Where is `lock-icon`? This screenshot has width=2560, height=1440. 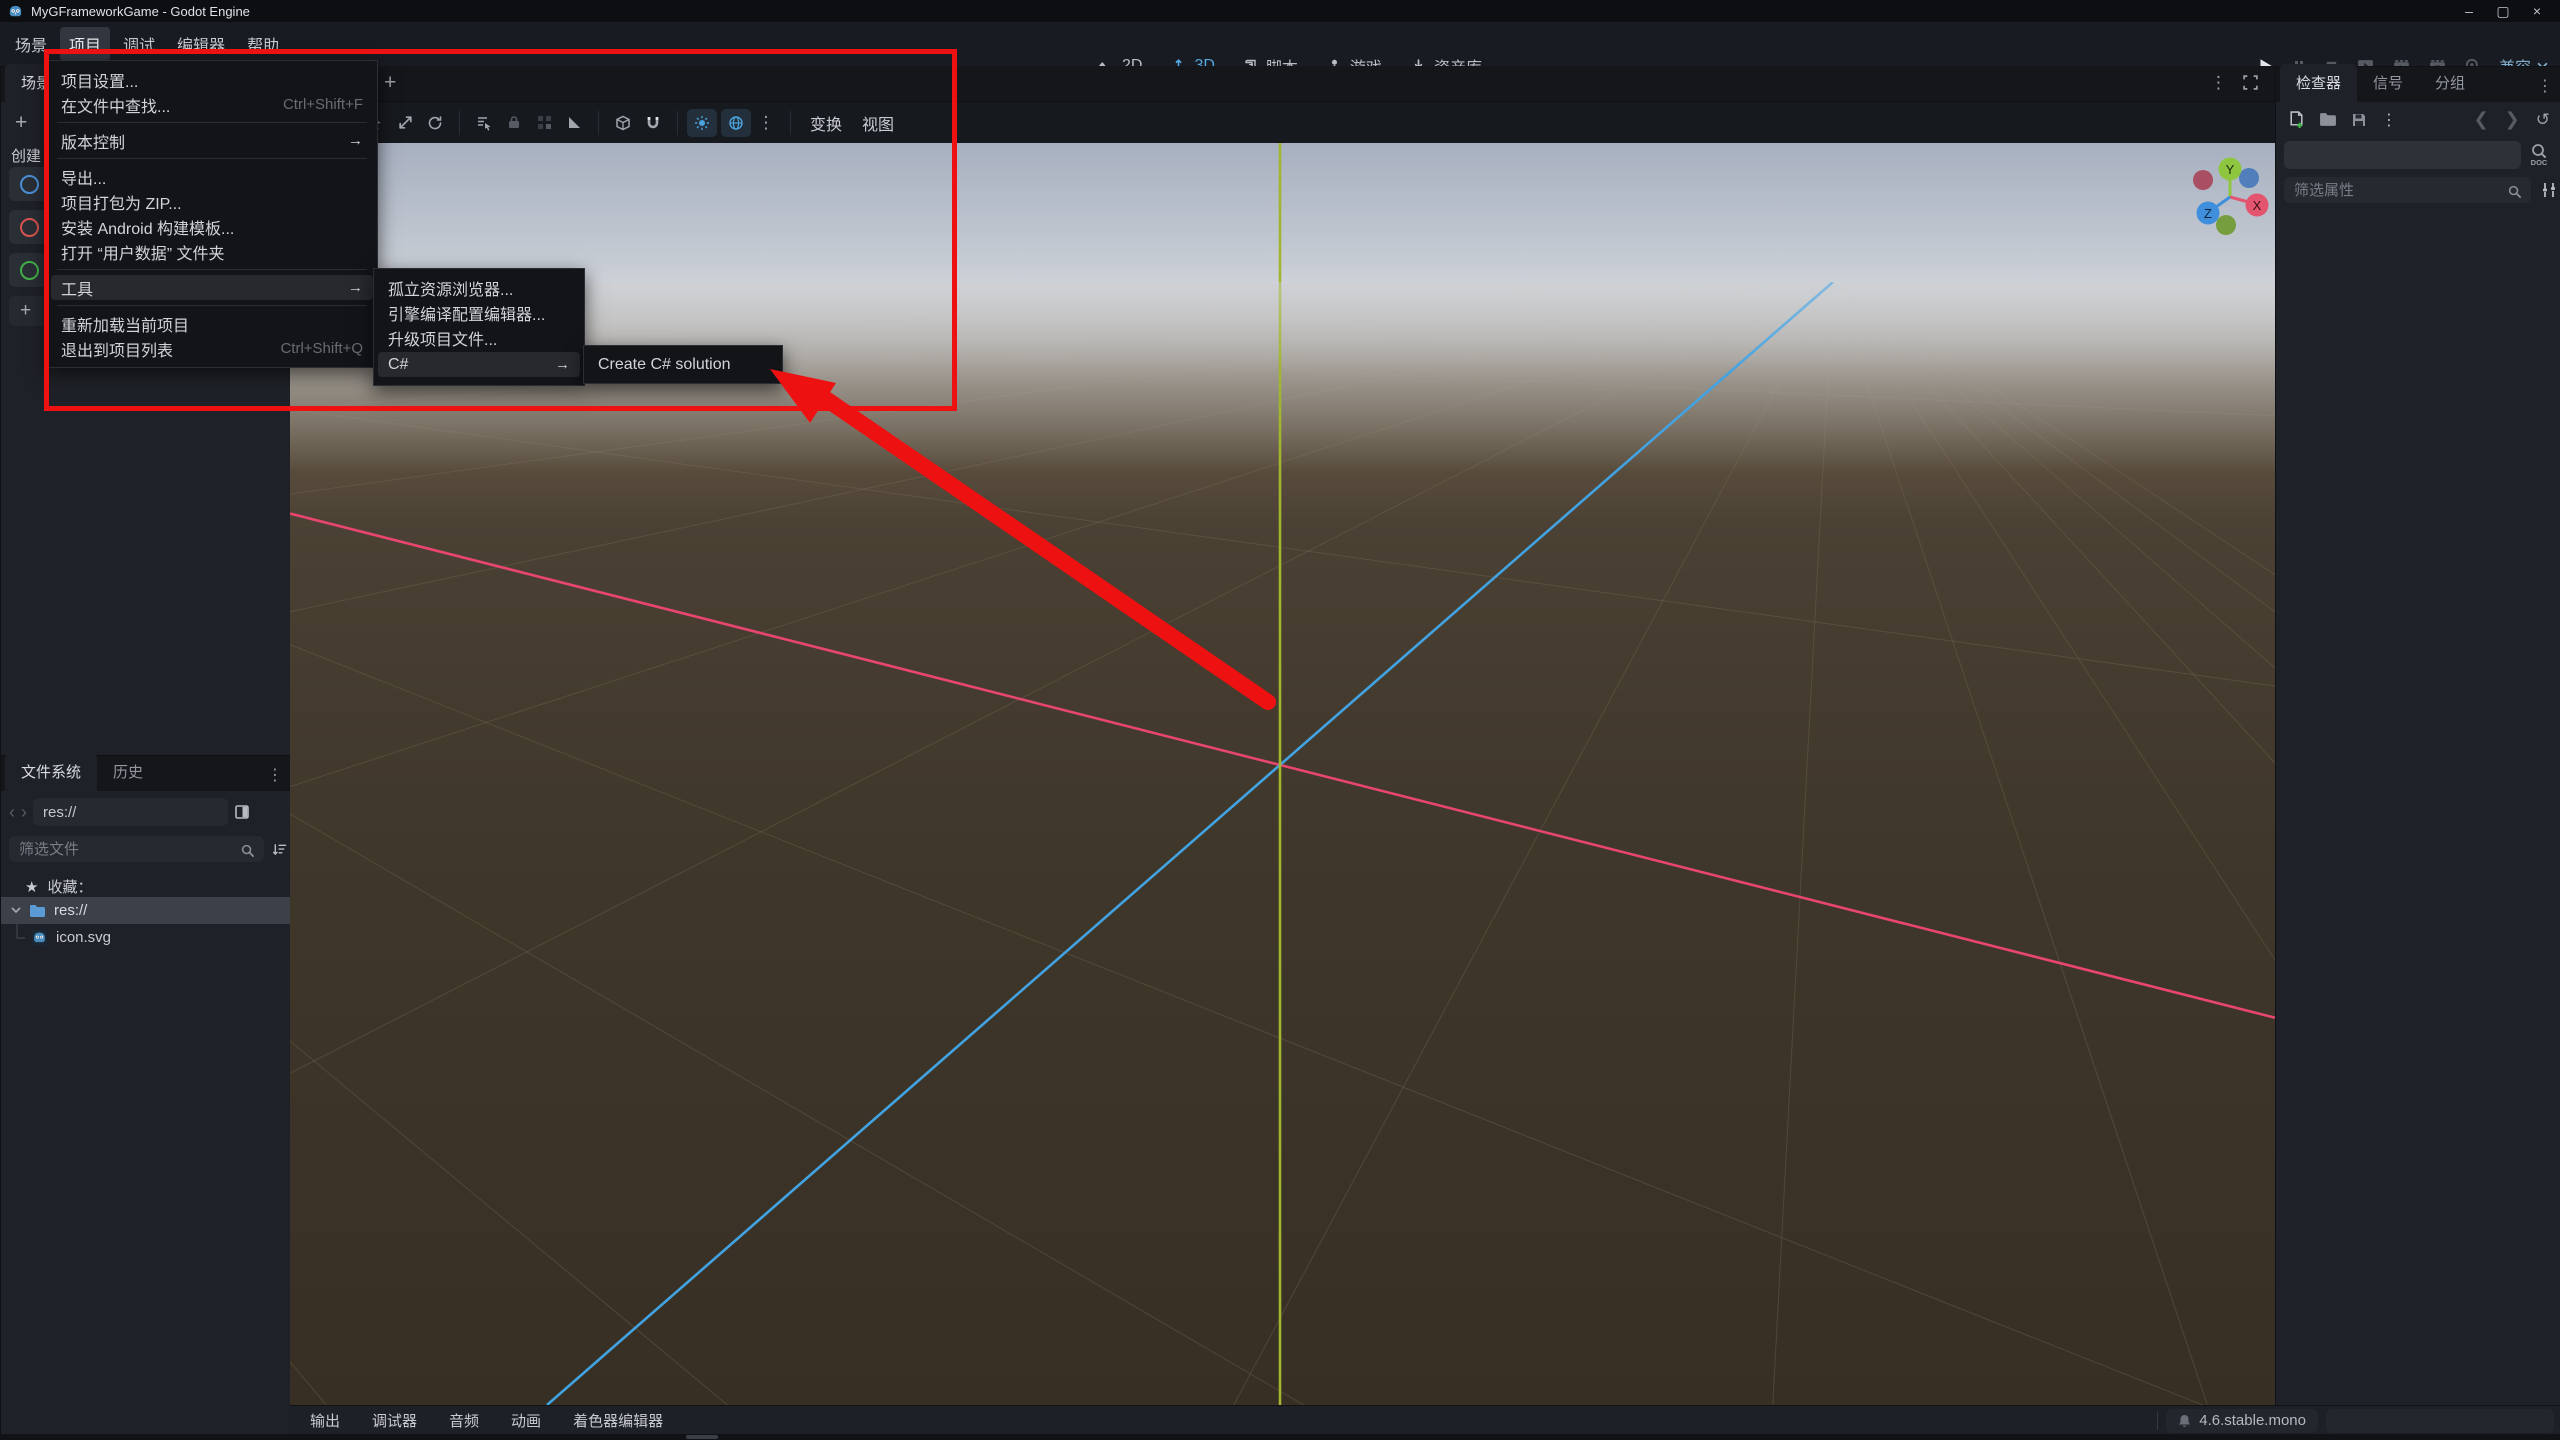
lock-icon is located at coordinates (514, 123).